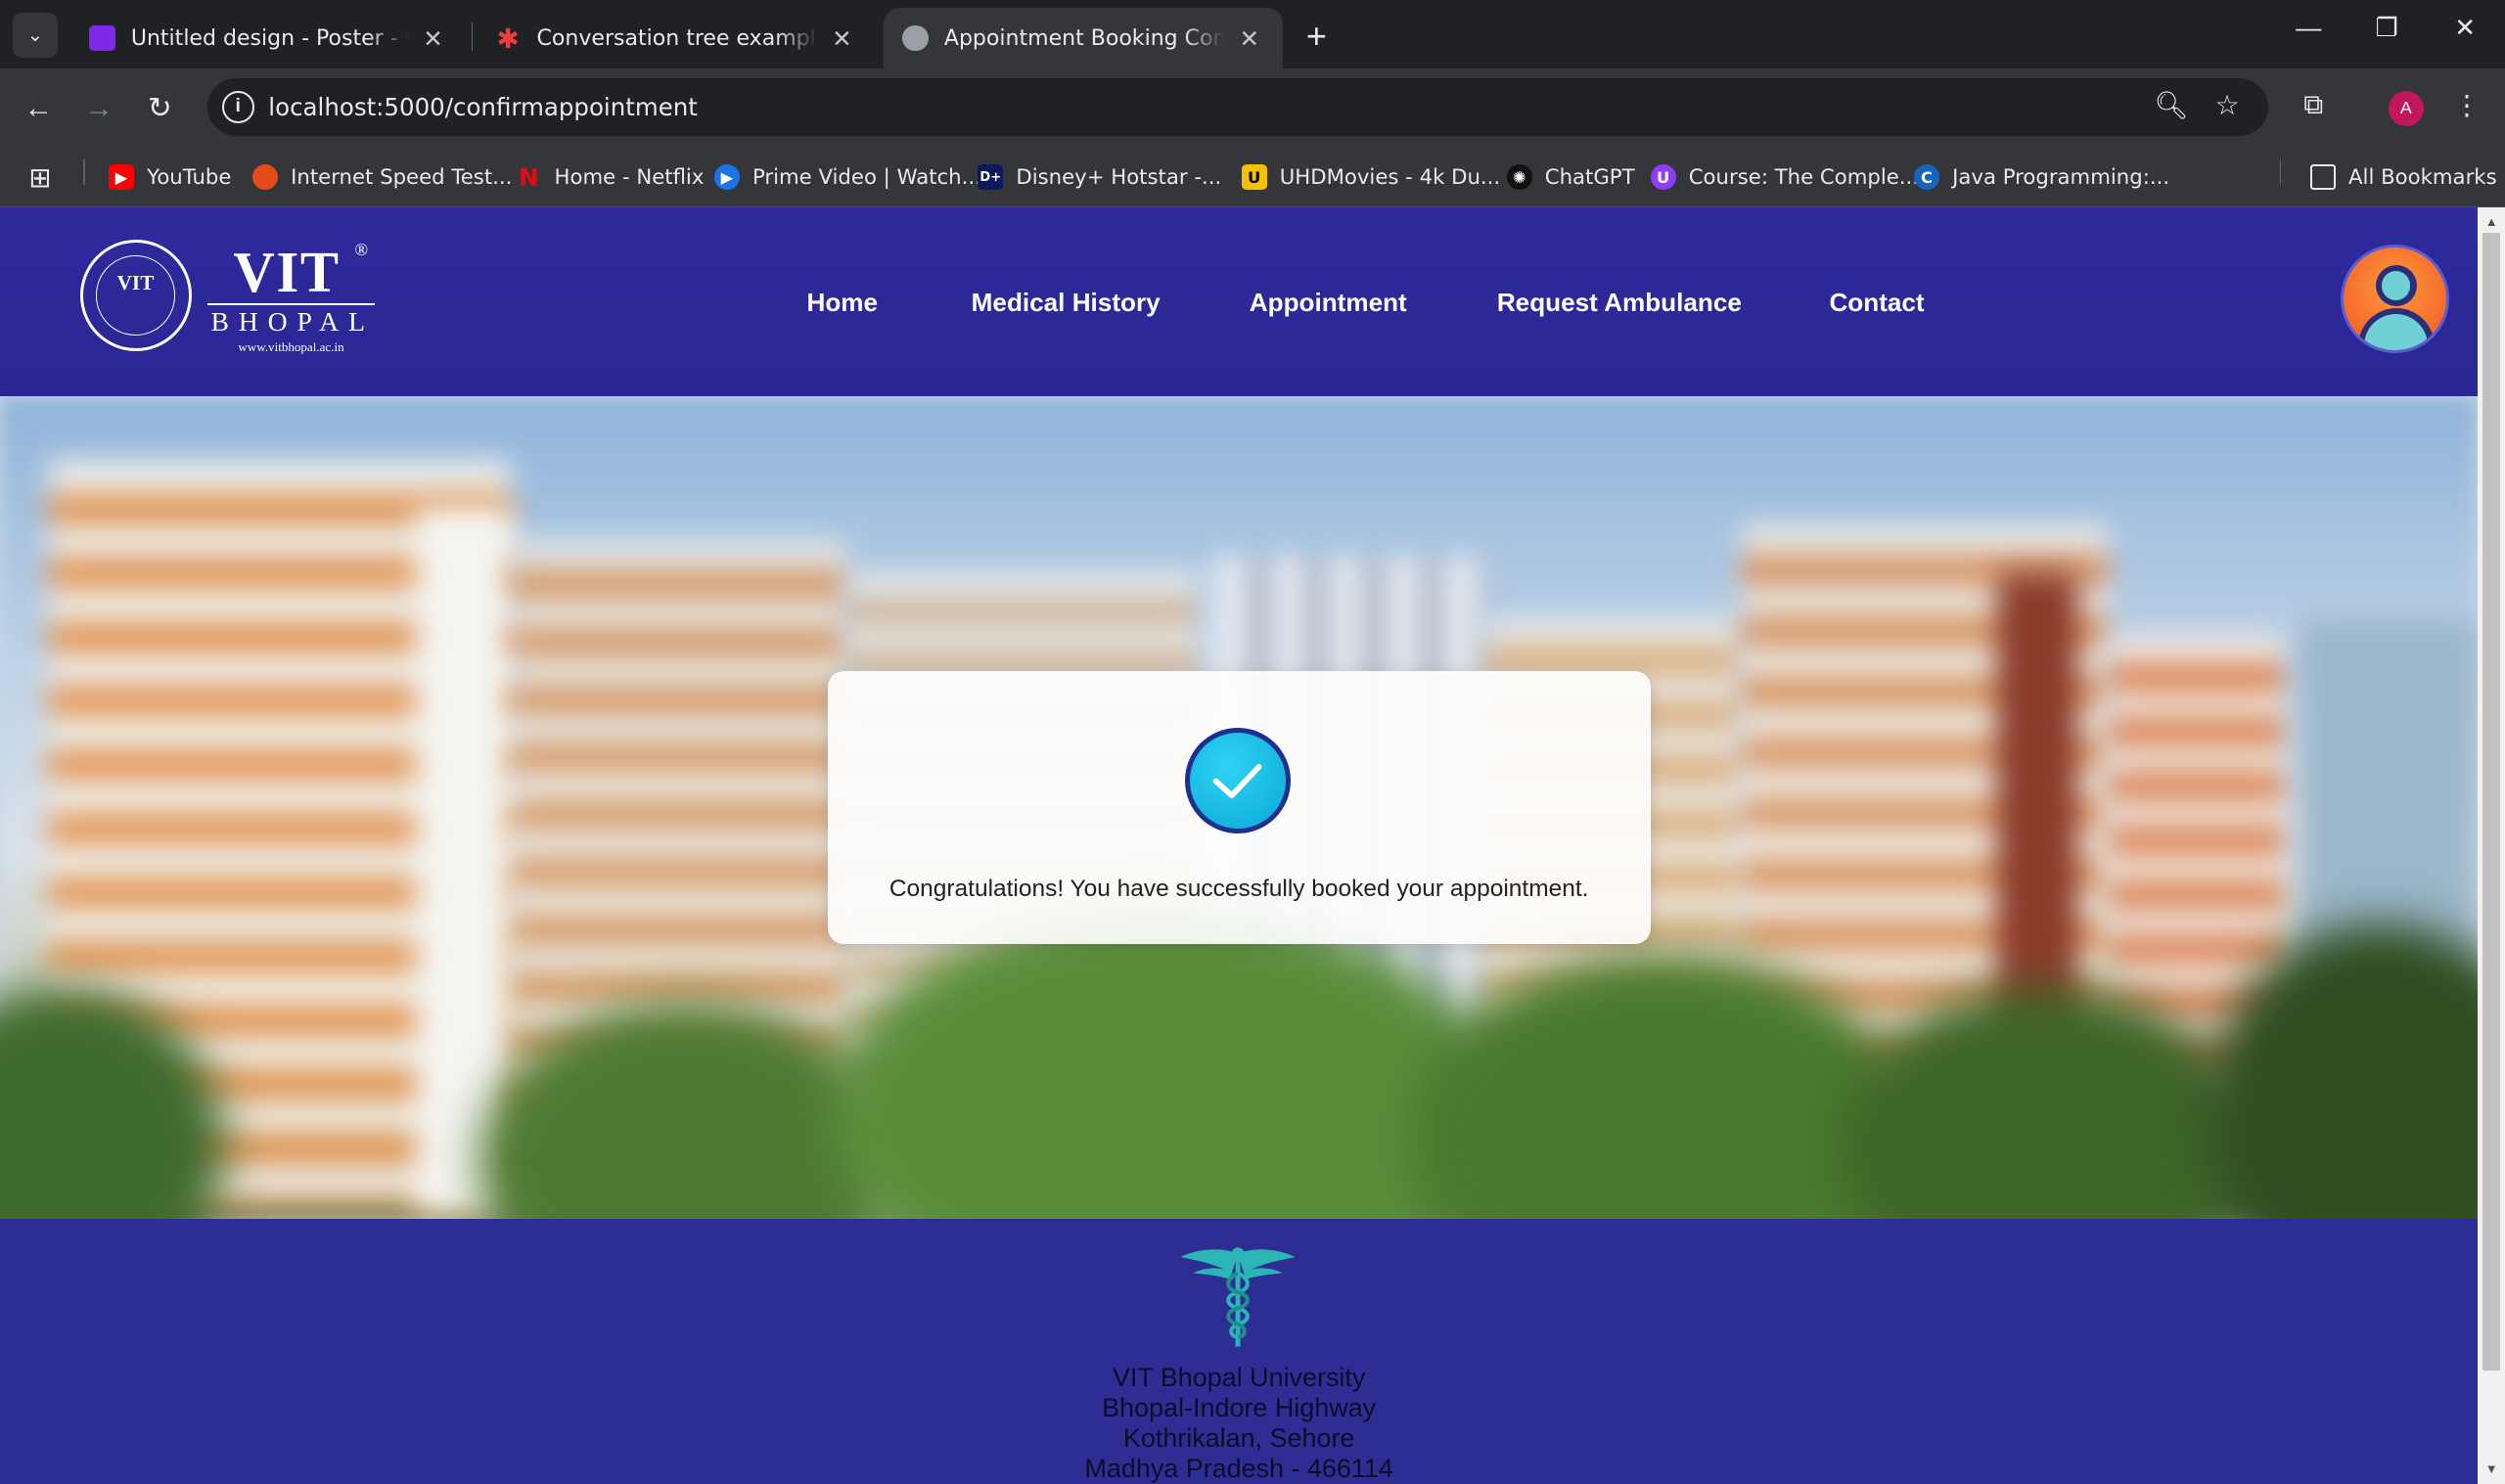 This screenshot has width=2505, height=1484. Describe the element at coordinates (2406, 108) in the screenshot. I see `profile-avatar: A` at that location.